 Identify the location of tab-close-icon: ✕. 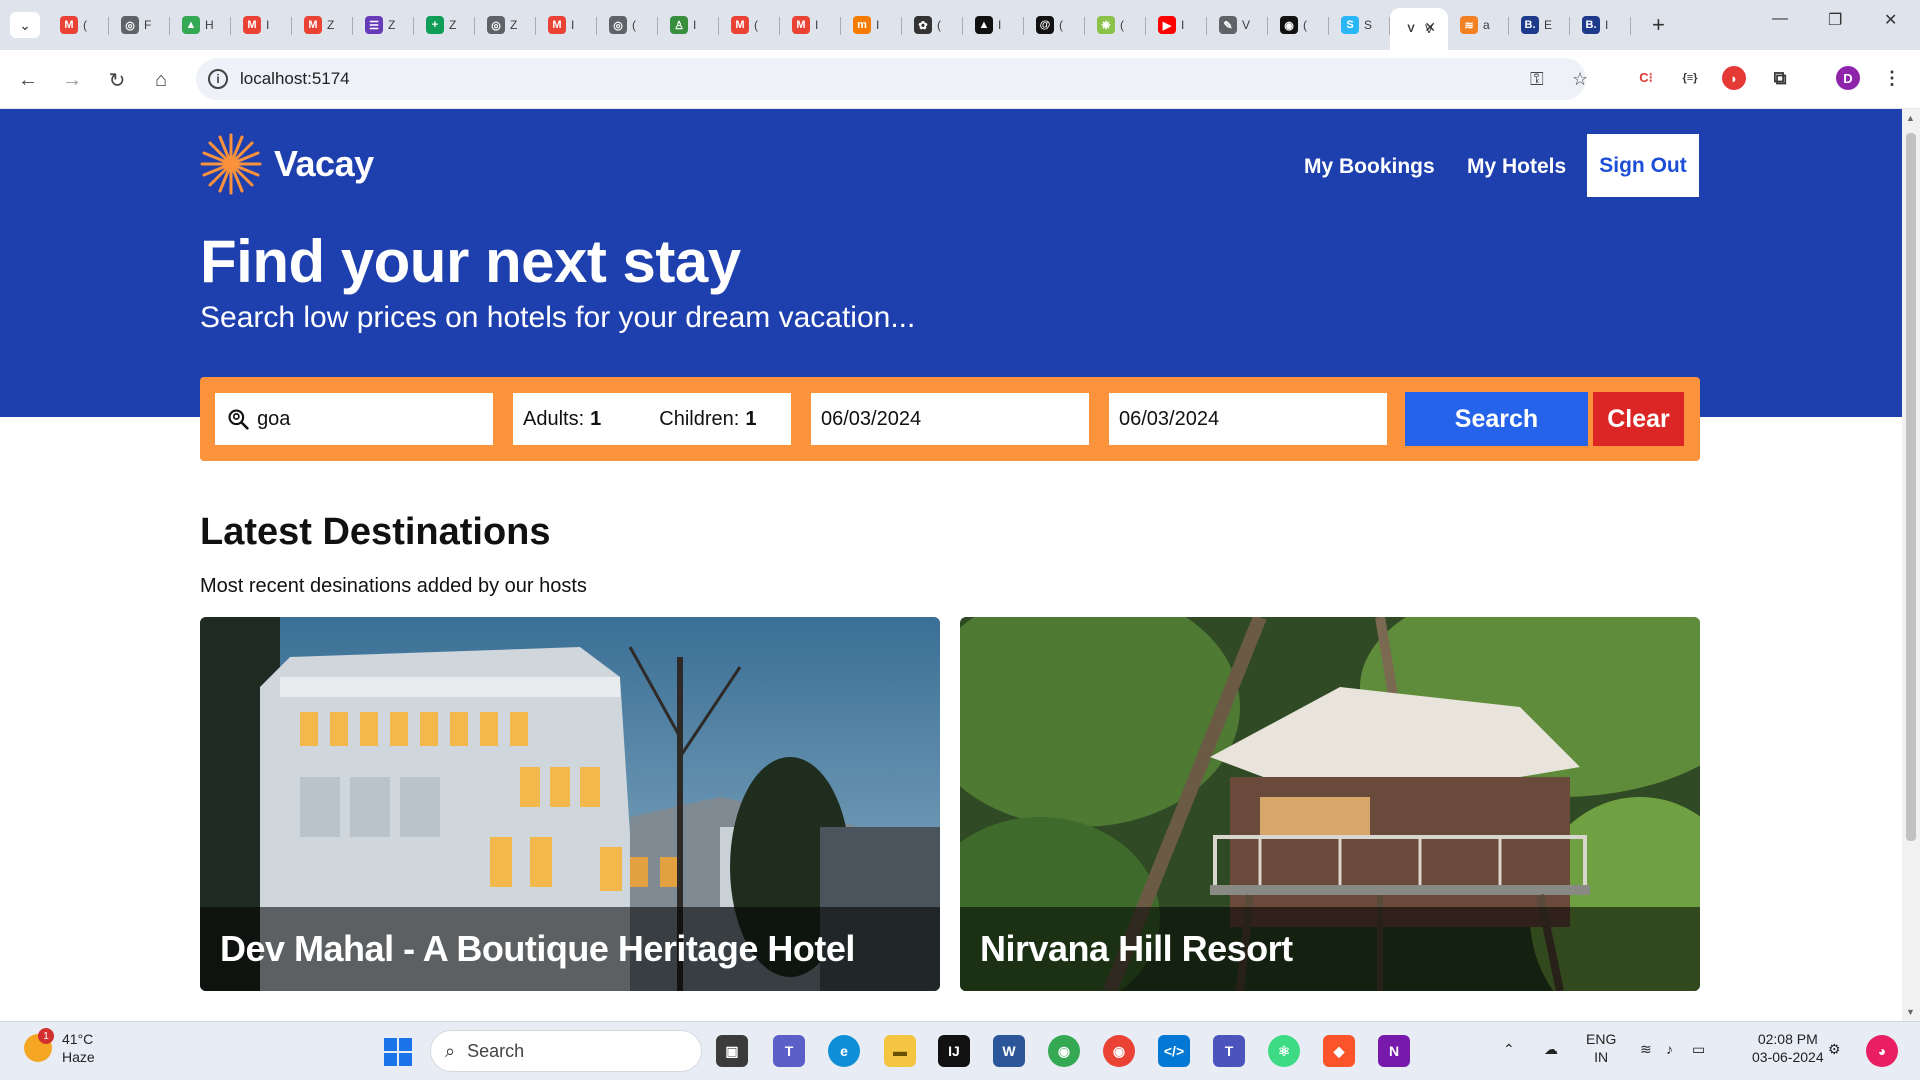
(1430, 27).